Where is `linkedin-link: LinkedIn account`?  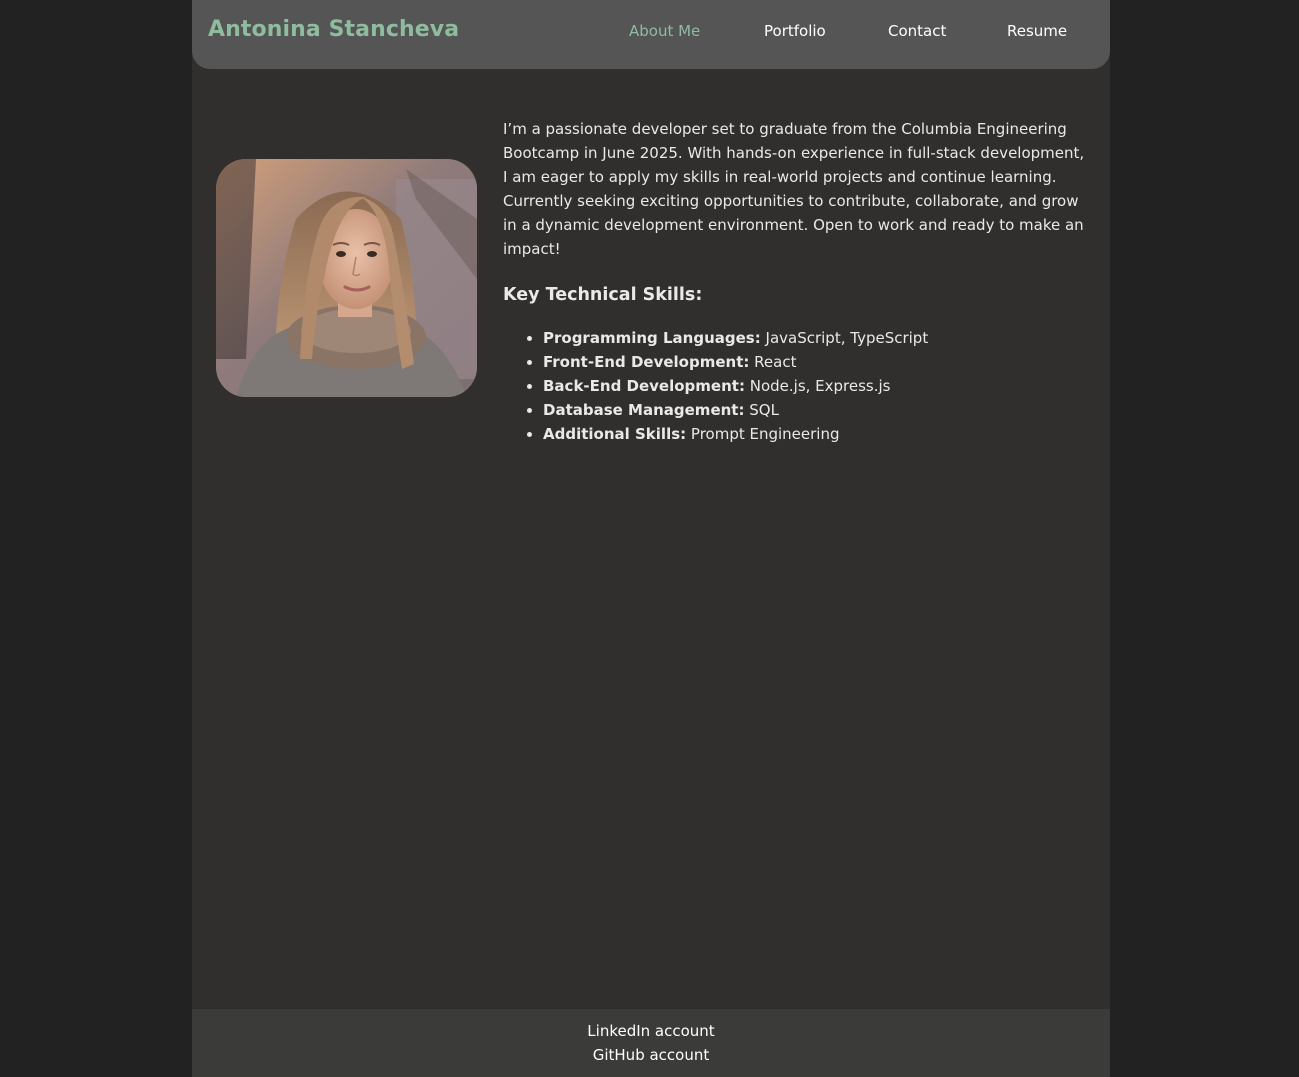 linkedin-link: LinkedIn account is located at coordinates (651, 1031).